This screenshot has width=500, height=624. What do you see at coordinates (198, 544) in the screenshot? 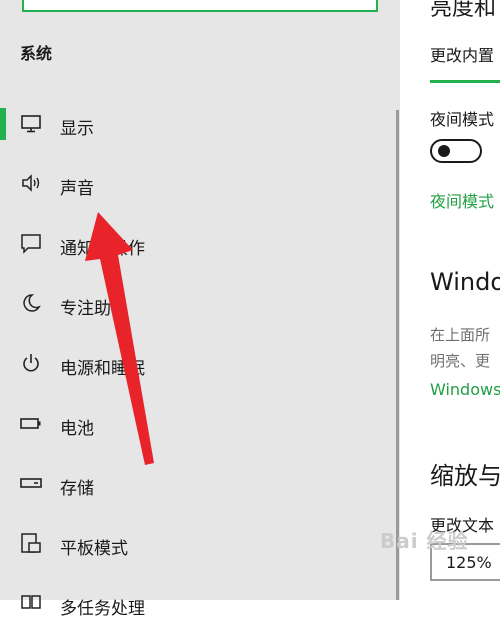
I see `sidebar-item-tablet-mode: 平板模式` at bounding box center [198, 544].